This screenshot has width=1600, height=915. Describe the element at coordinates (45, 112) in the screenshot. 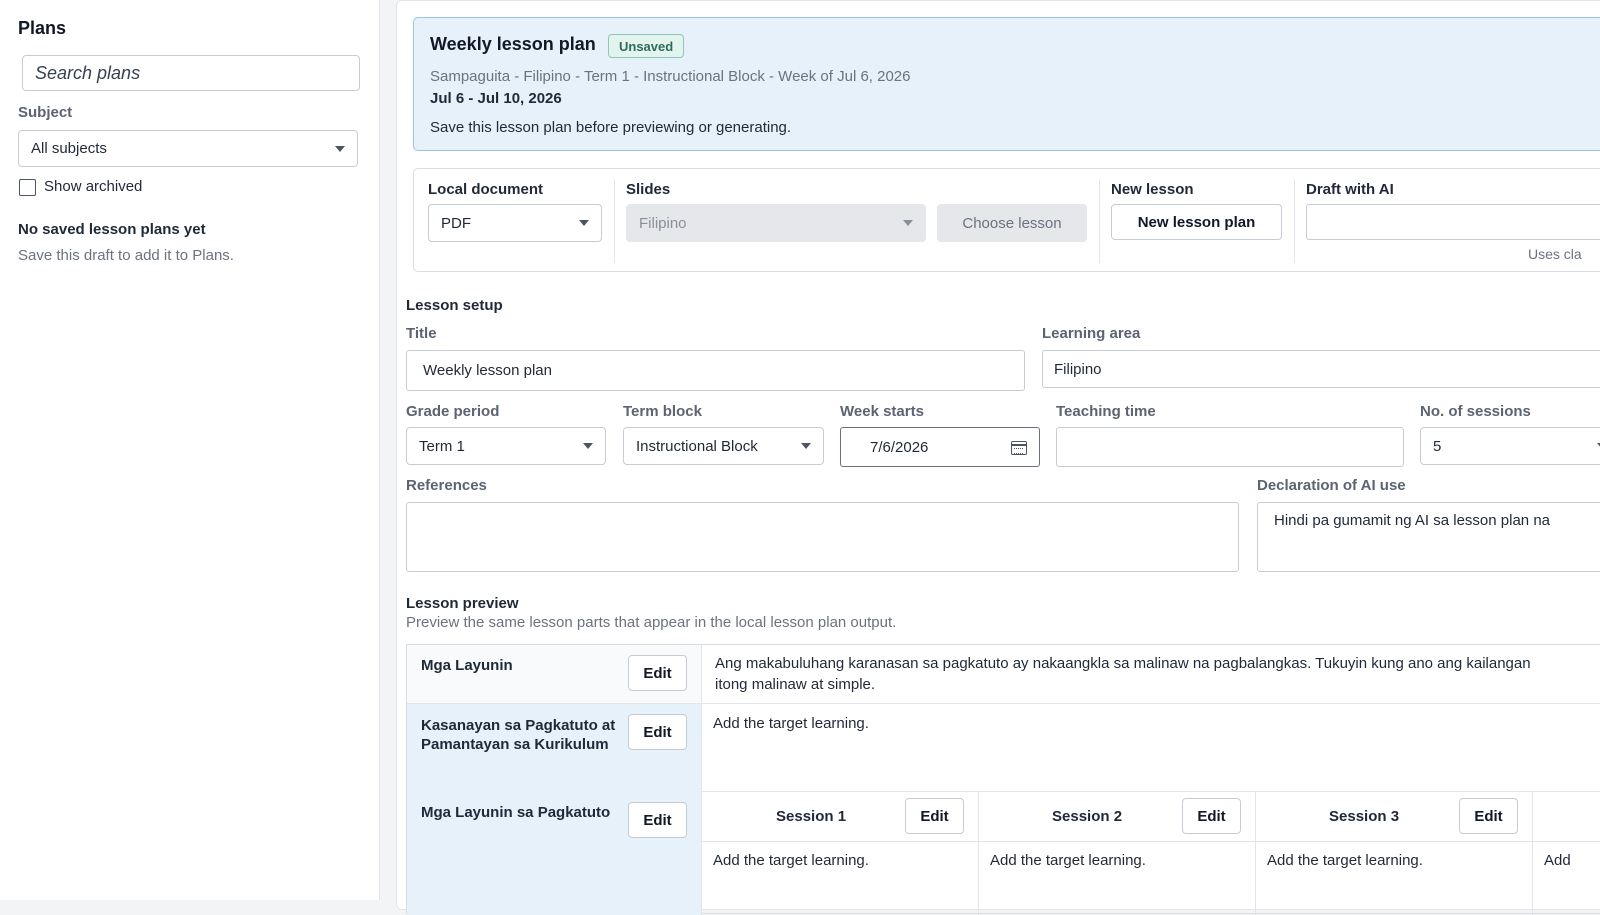

I see `subject-label: Subject` at that location.